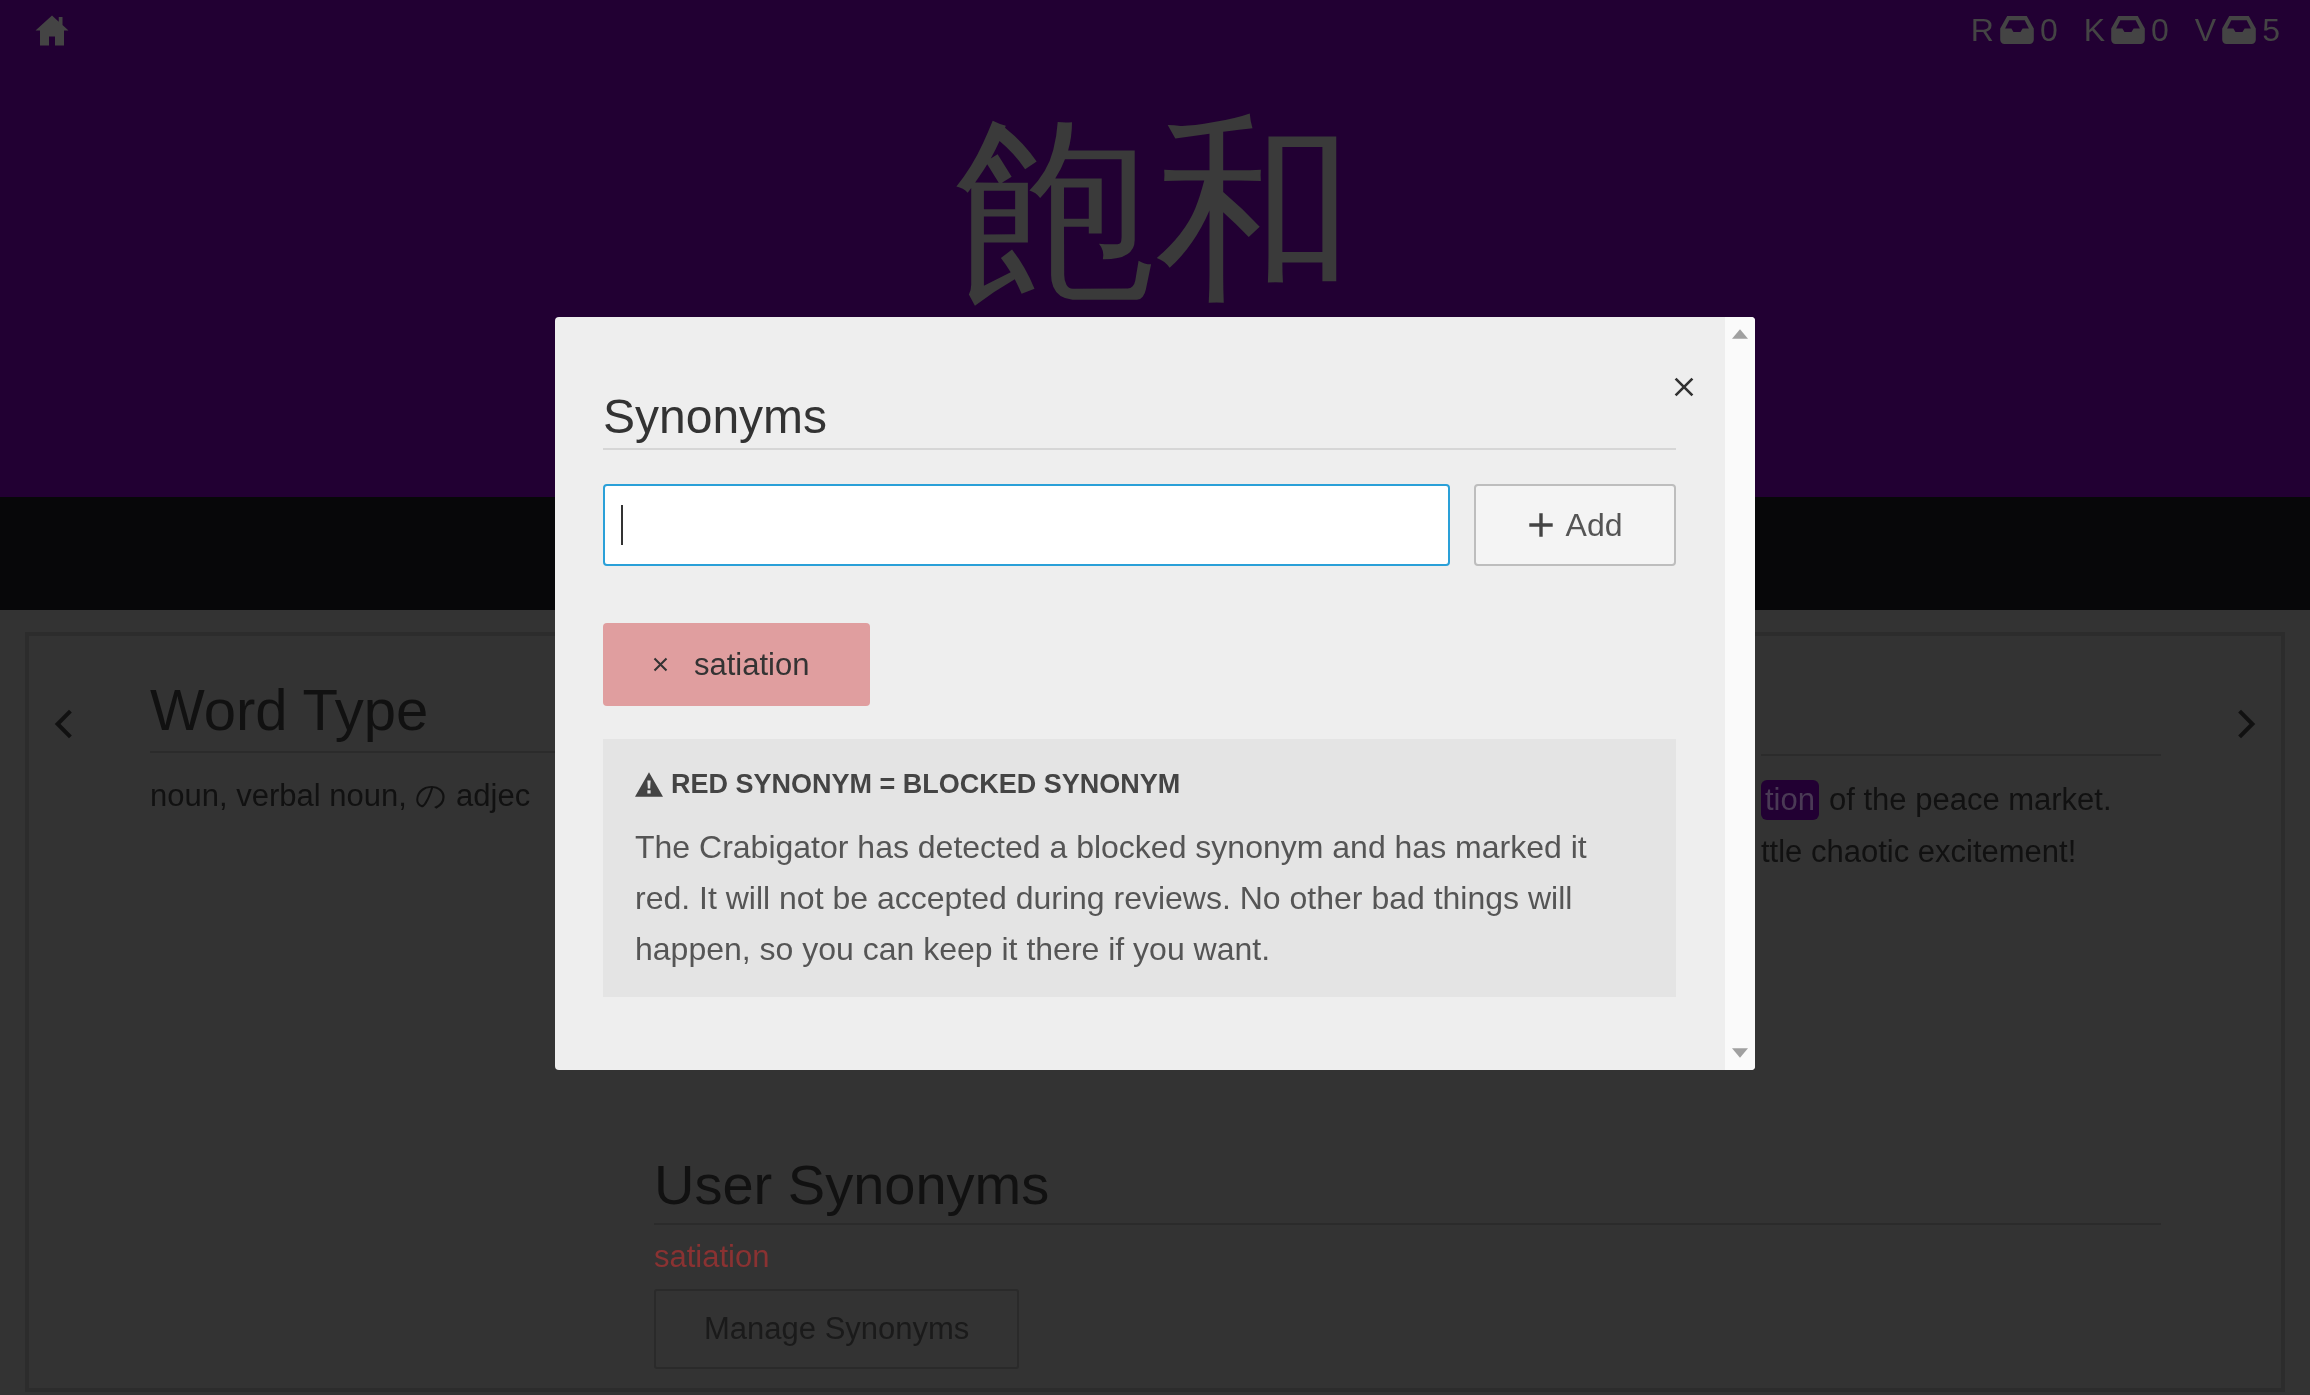 The image size is (2310, 1395). What do you see at coordinates (2205, 30) in the screenshot?
I see `queue-letter: V` at bounding box center [2205, 30].